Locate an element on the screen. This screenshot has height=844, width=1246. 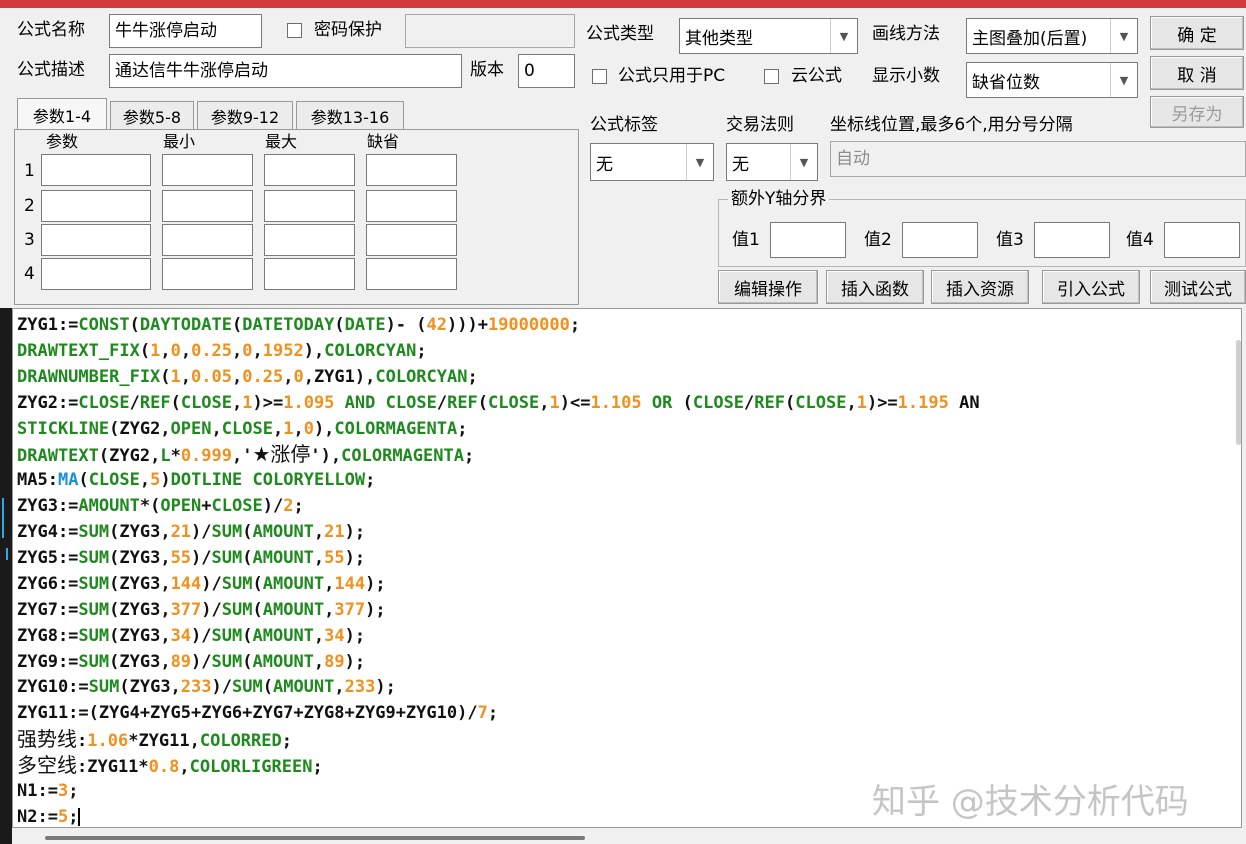
tab-params-9-12: 参数9-12 is located at coordinates (245, 115).